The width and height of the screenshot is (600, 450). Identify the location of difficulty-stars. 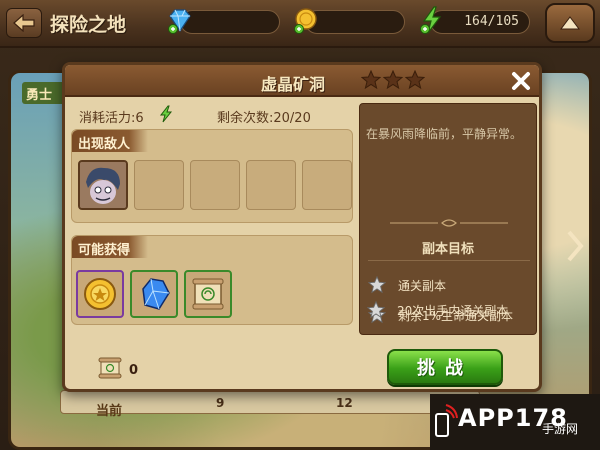
(393, 80).